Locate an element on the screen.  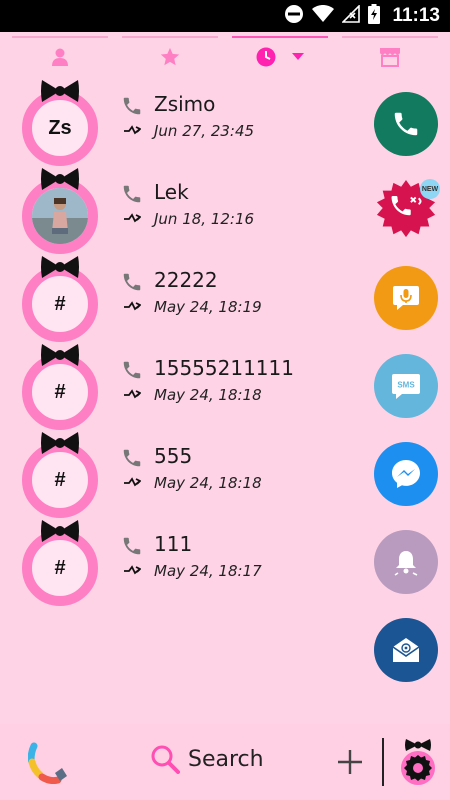
messenger-icon is located at coordinates (406, 474).